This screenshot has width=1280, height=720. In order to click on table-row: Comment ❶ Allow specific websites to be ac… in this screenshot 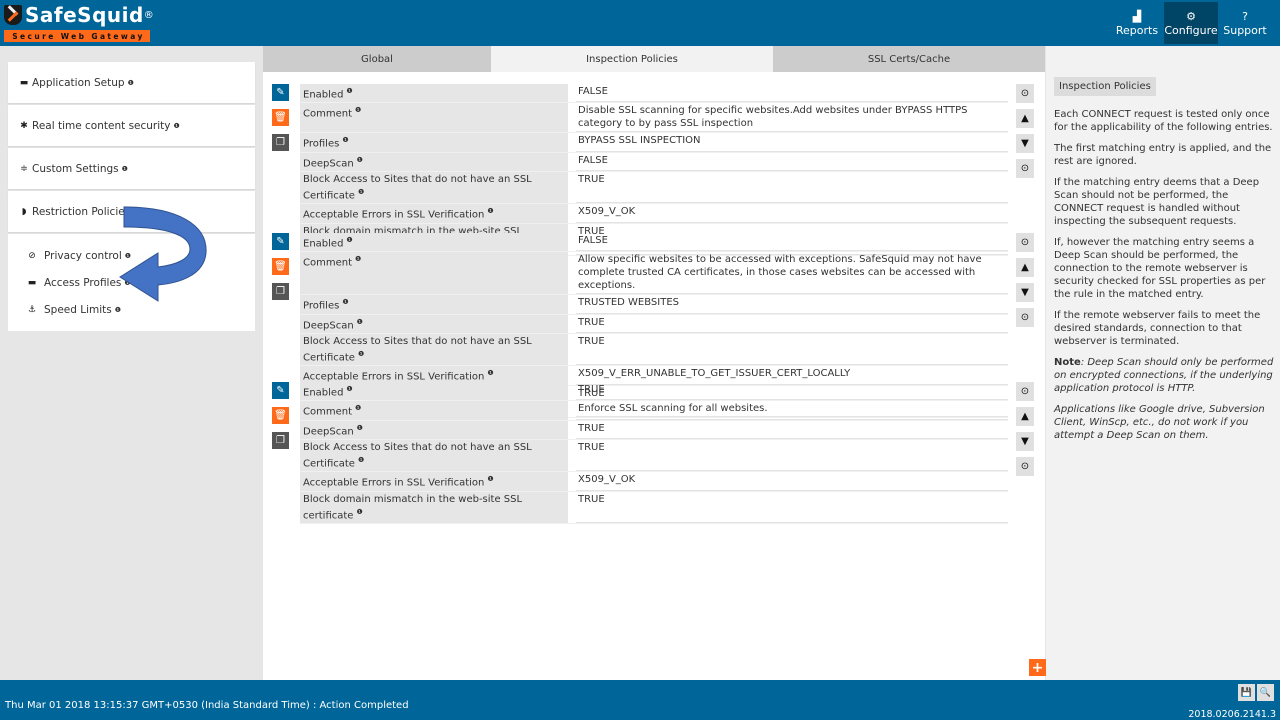, I will do `click(654, 274)`.